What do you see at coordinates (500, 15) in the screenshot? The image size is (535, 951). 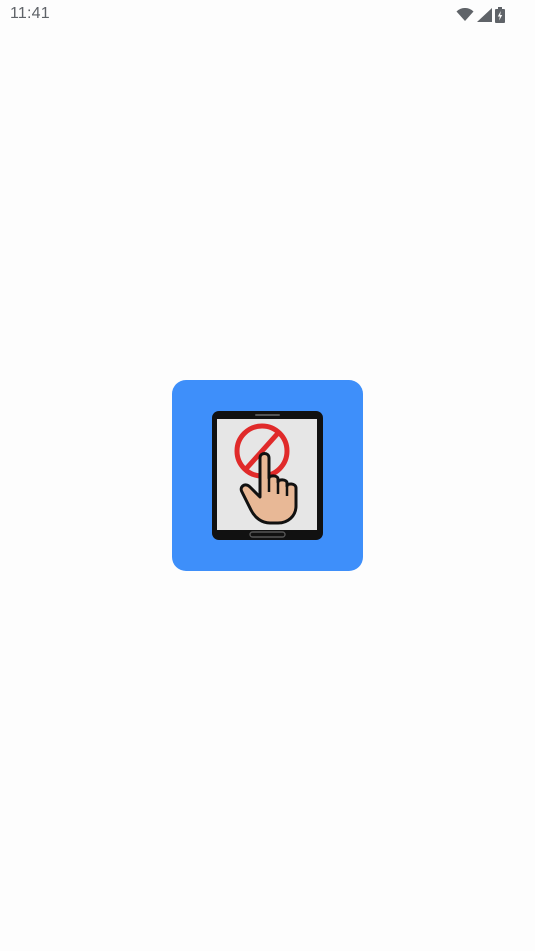 I see `battery-charging-icon` at bounding box center [500, 15].